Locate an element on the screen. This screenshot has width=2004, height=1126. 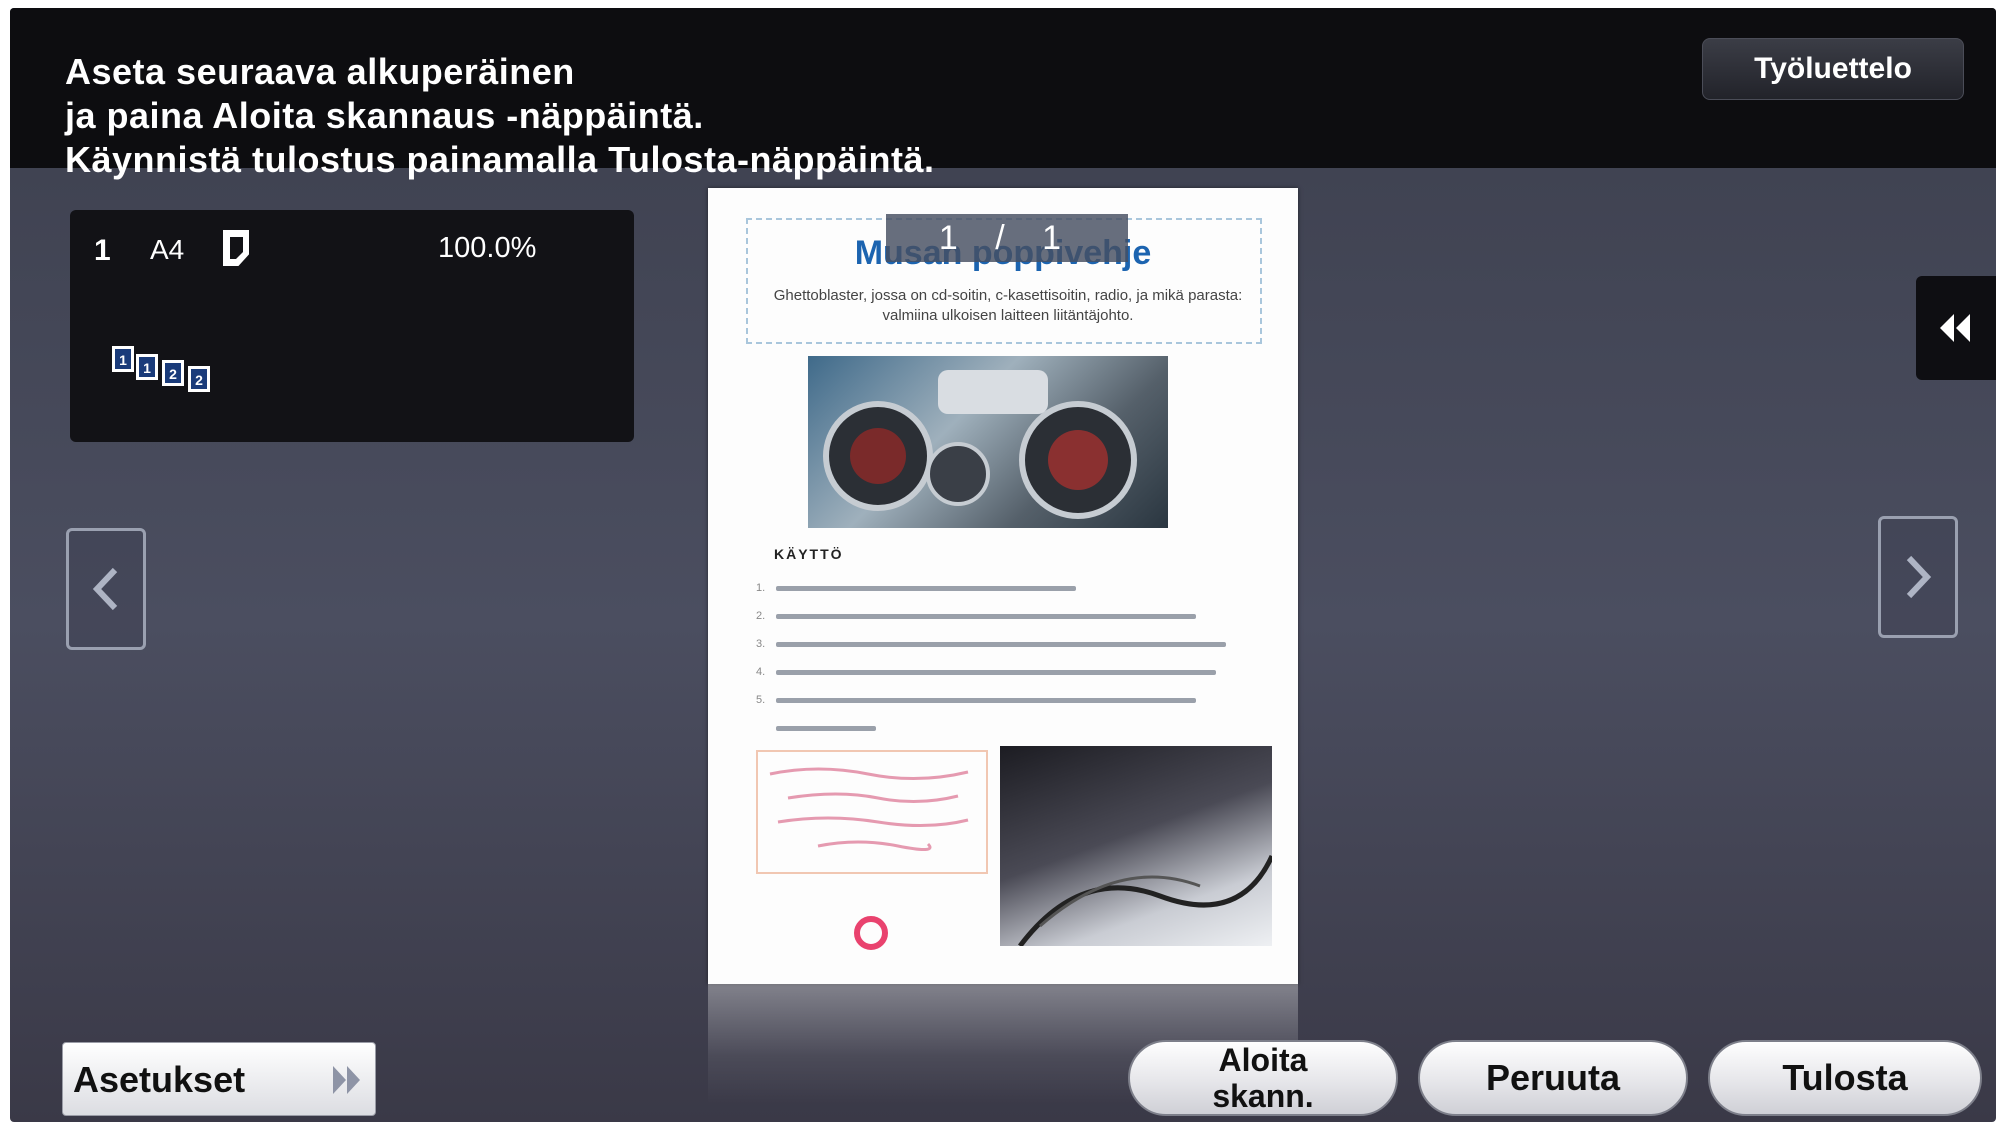
chevron-right-icon is located at coordinates (1919, 577).